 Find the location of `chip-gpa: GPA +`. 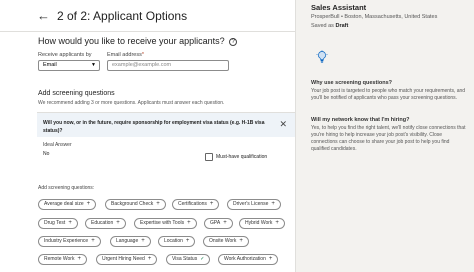

chip-gpa: GPA + is located at coordinates (218, 223).